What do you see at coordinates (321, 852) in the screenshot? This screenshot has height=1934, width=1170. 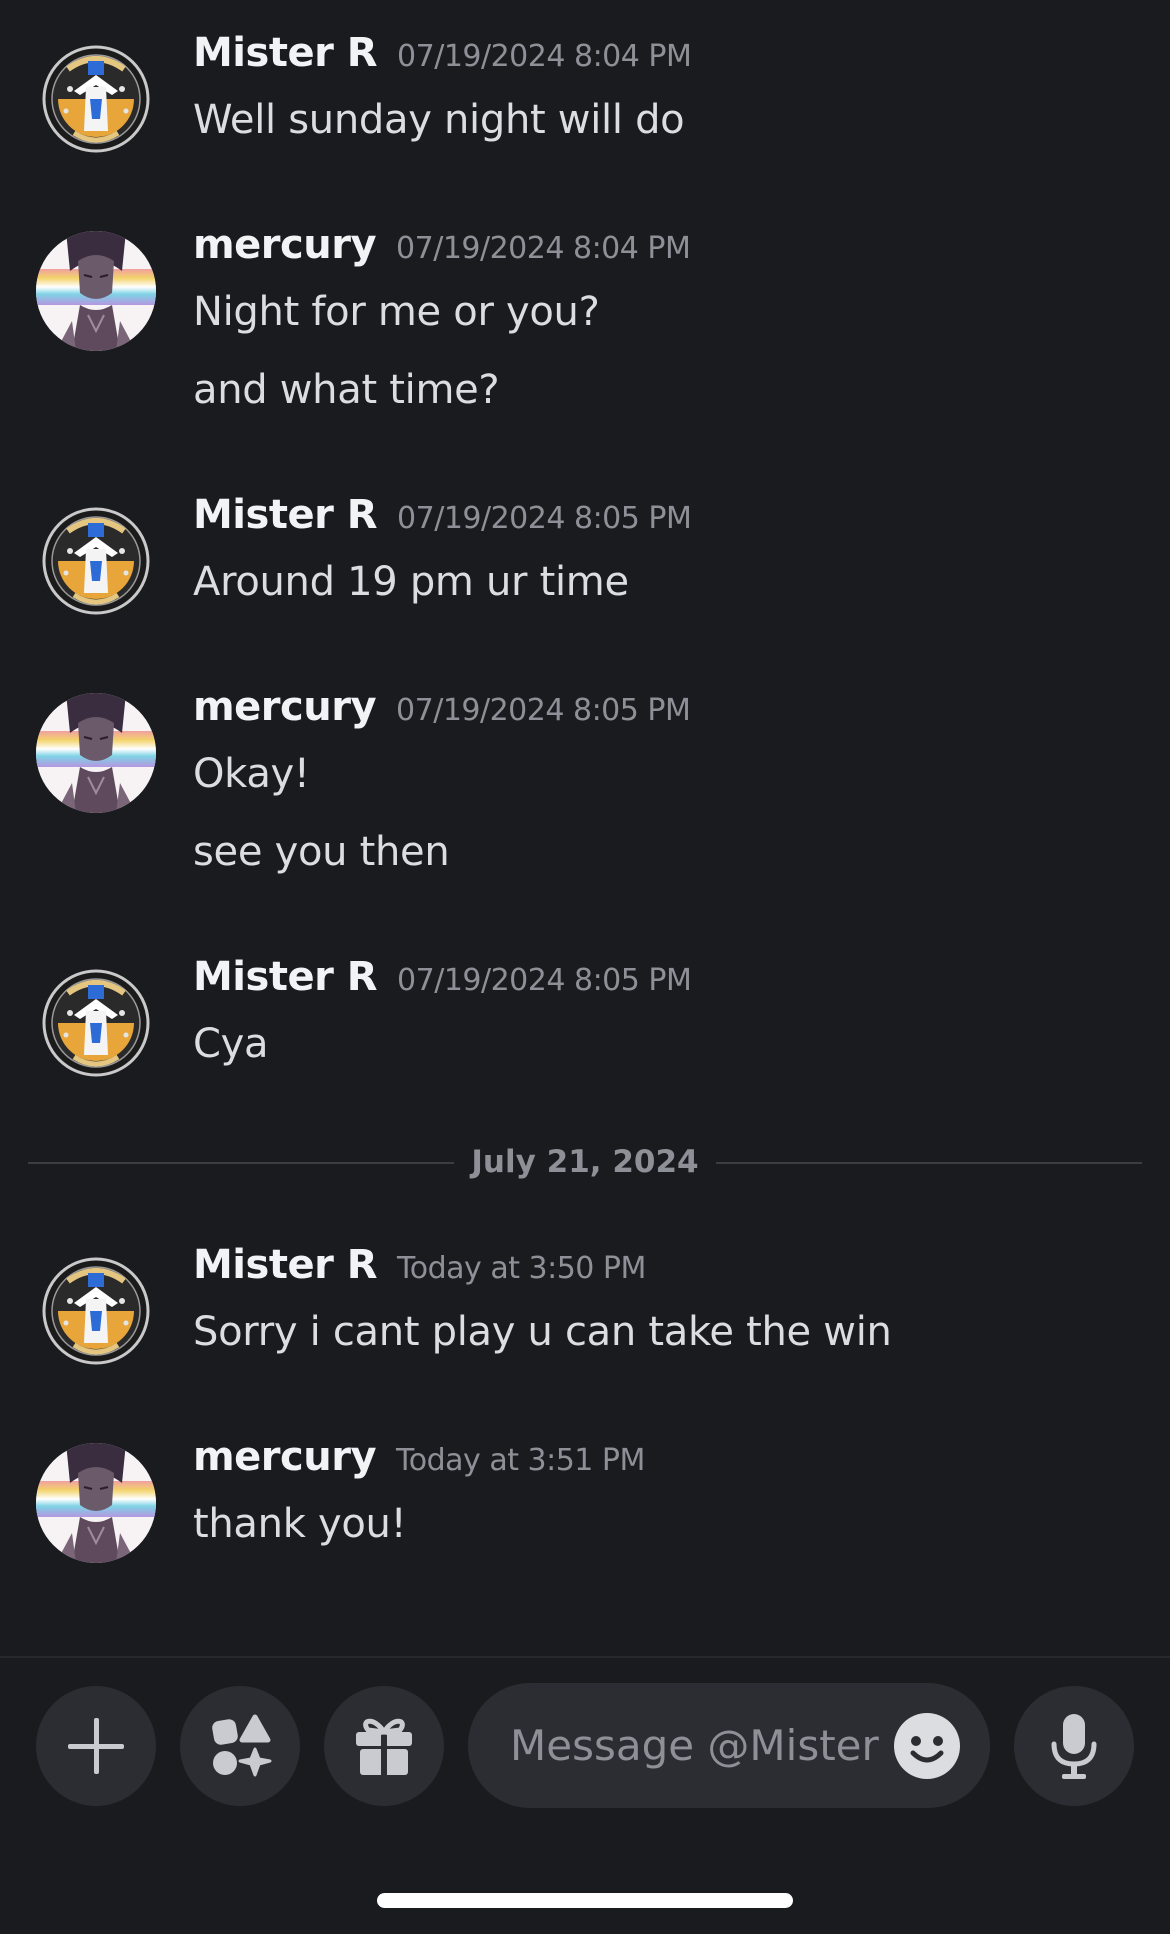 I see `message-text: see you then` at bounding box center [321, 852].